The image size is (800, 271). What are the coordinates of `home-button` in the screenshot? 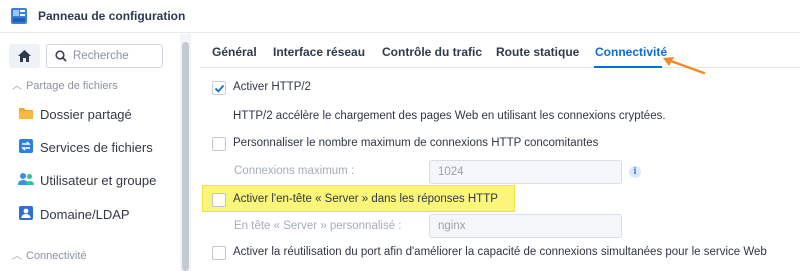 It's located at (24, 56).